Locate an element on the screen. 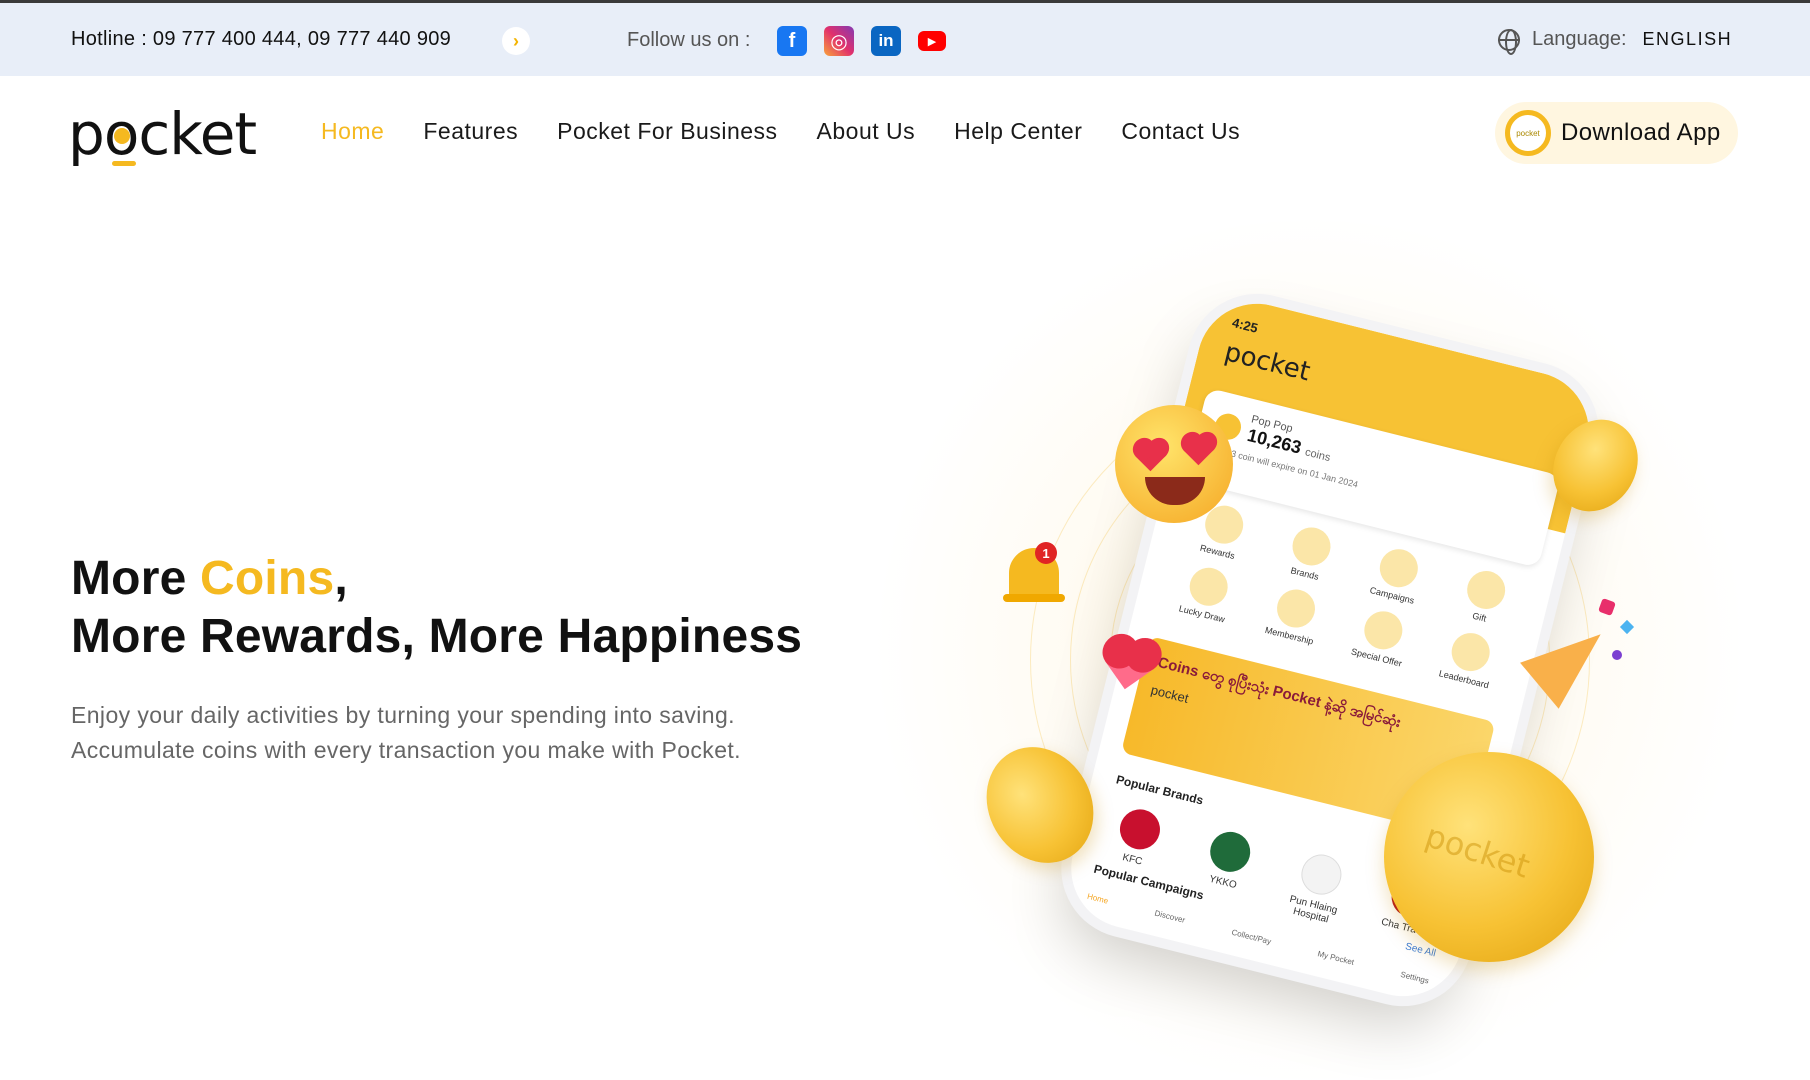  tab-collect-pay: Collect/Pay is located at coordinates (1251, 937).